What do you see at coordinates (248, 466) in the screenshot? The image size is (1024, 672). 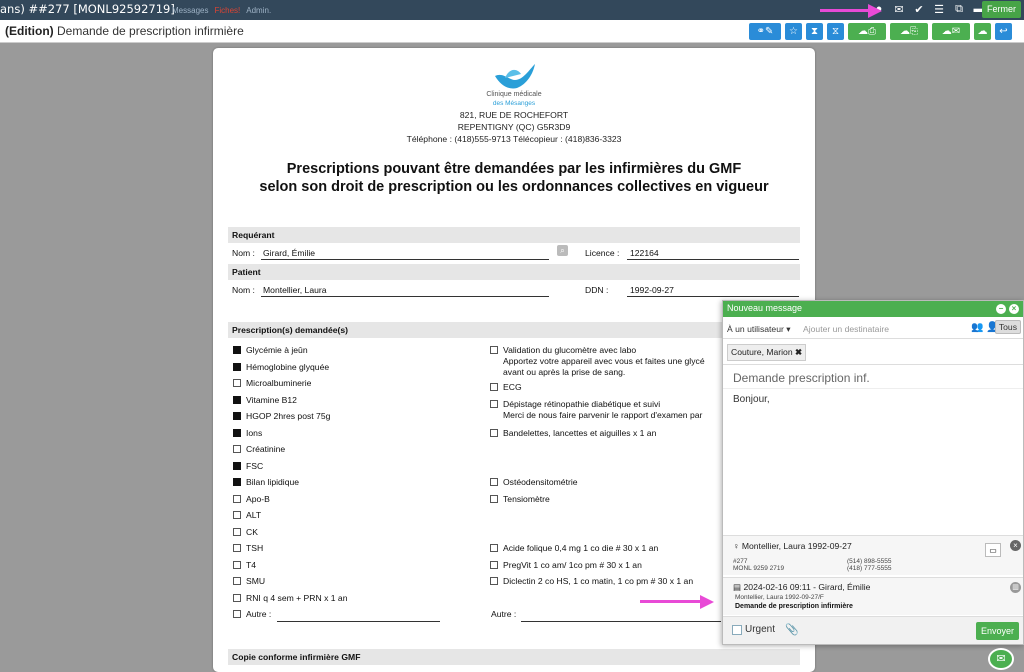 I see `prescription-item: FSC` at bounding box center [248, 466].